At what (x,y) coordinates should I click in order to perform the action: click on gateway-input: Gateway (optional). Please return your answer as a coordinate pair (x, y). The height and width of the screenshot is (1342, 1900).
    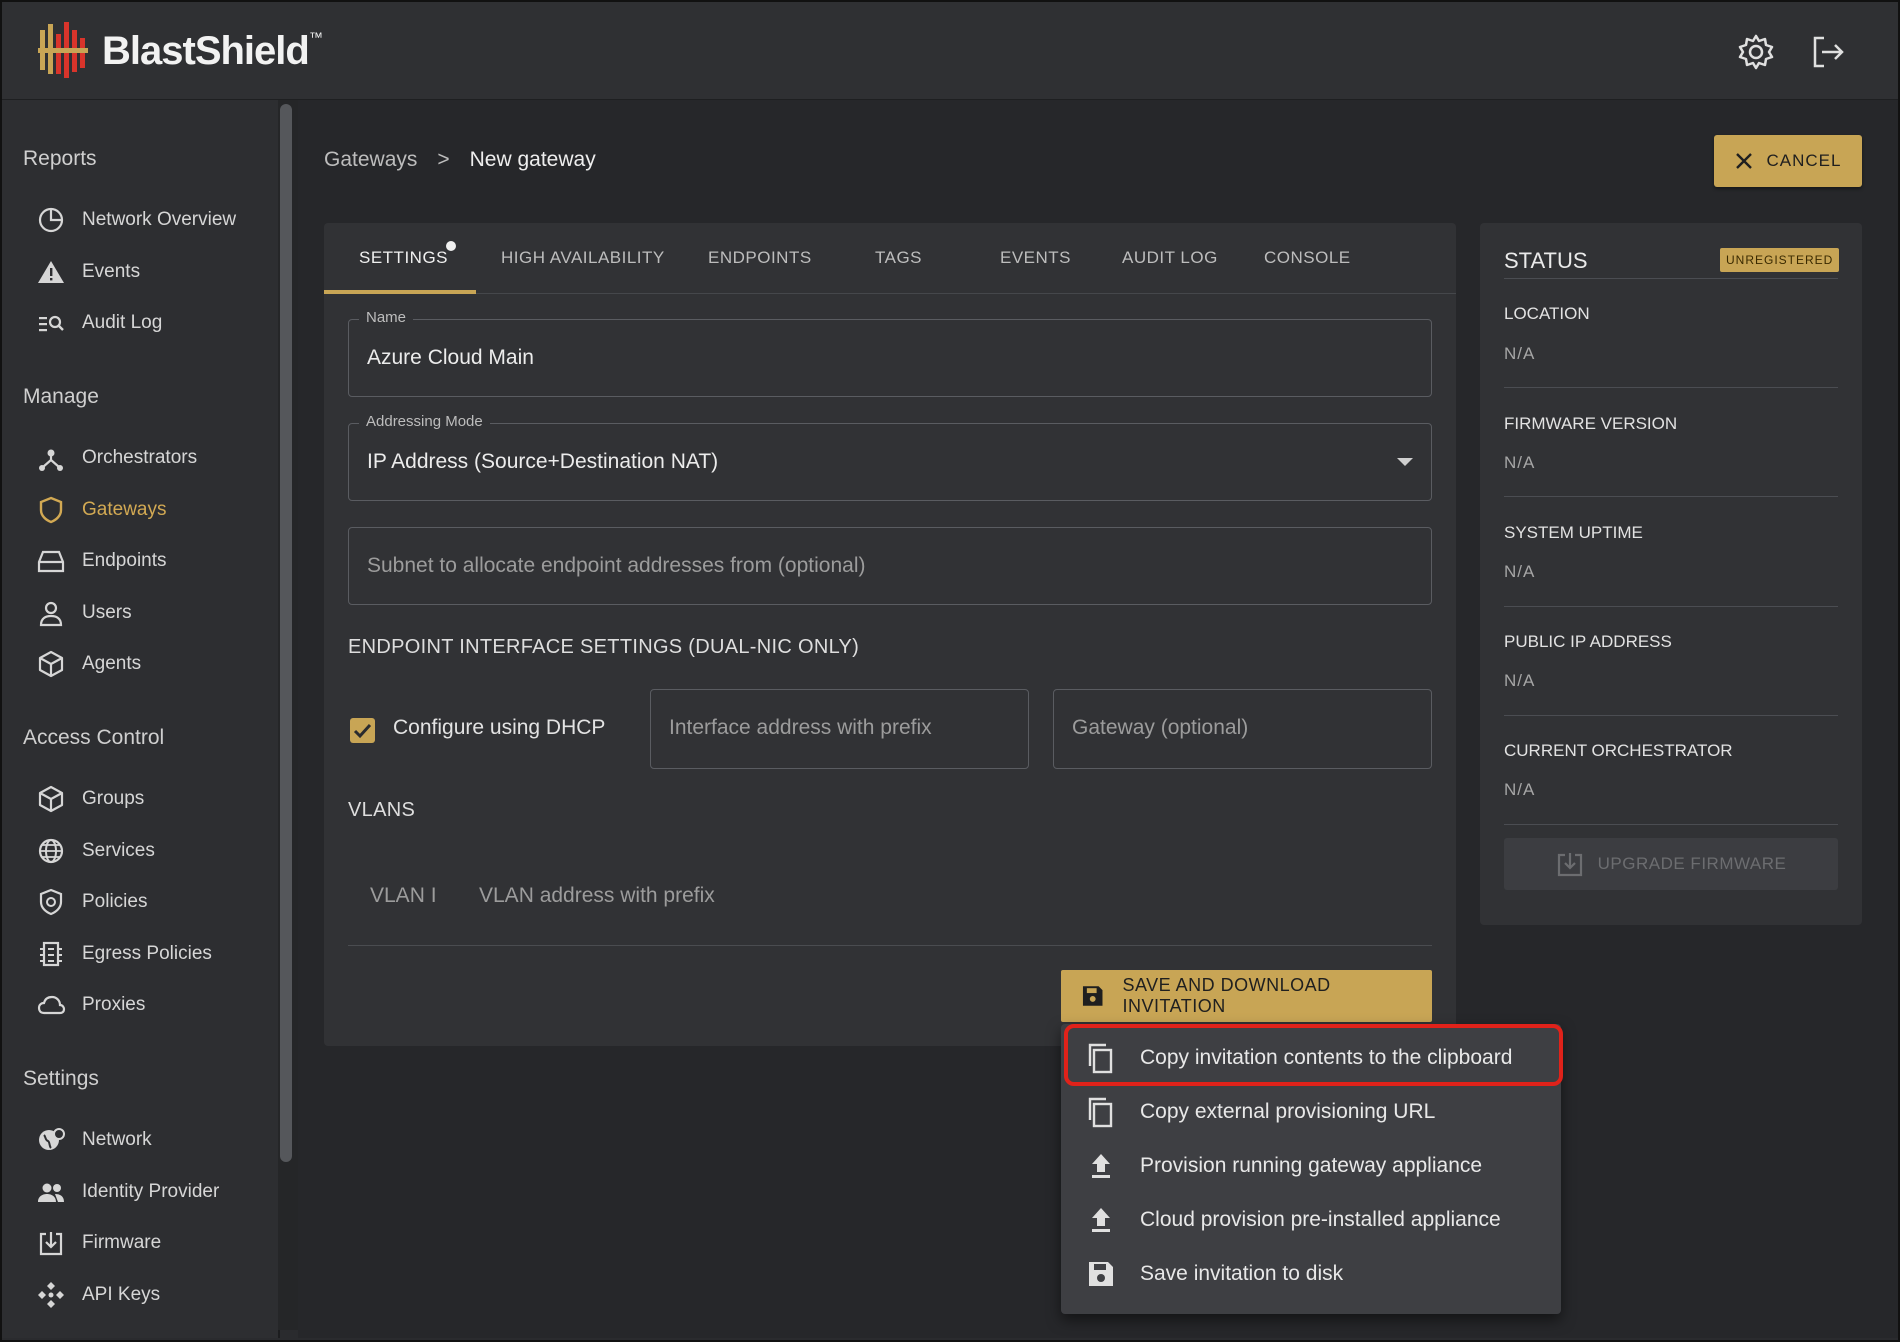
    Looking at the image, I should click on (1242, 729).